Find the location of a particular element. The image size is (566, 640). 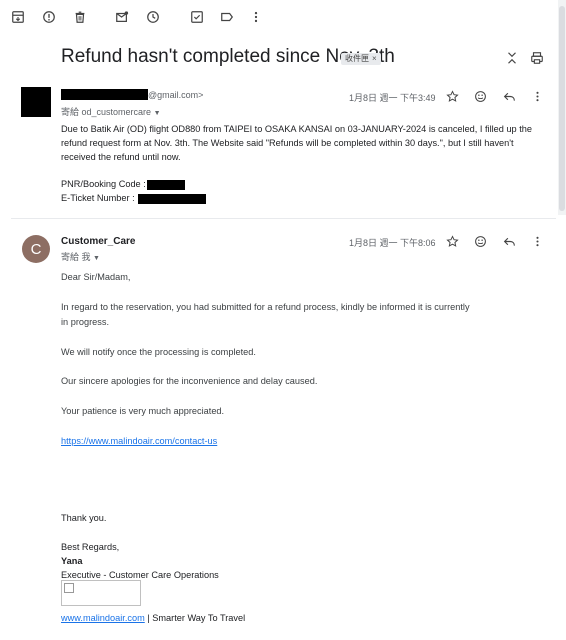

scrollbar is located at coordinates (562, 107).